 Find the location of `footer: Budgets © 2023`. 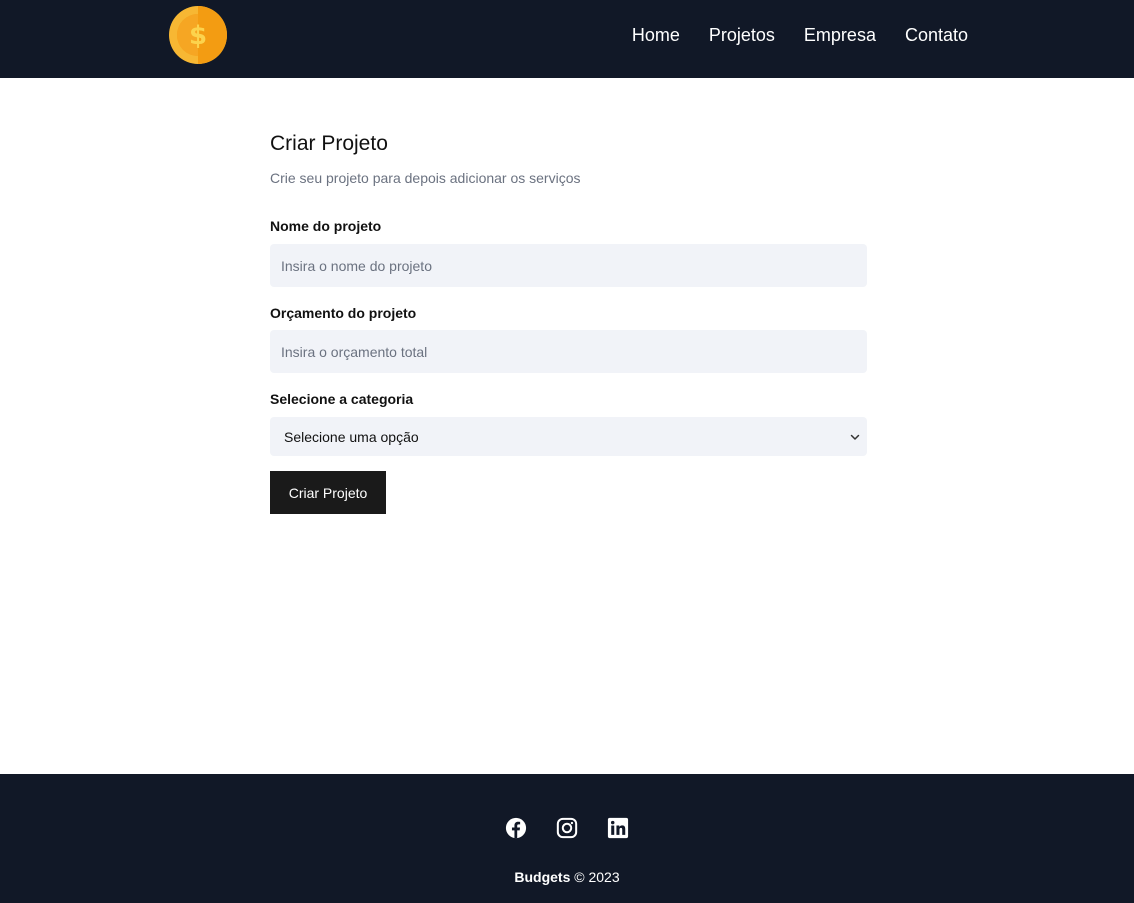

footer: Budgets © 2023 is located at coordinates (567, 838).